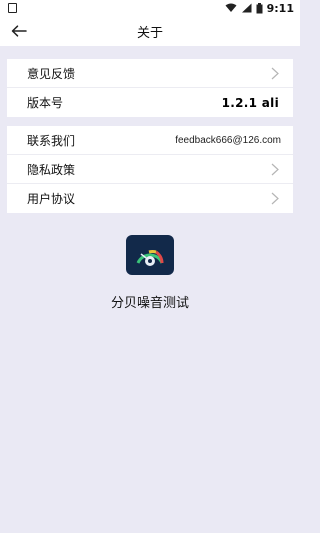  Describe the element at coordinates (150, 8) in the screenshot. I see `status-bar: 9:11` at that location.